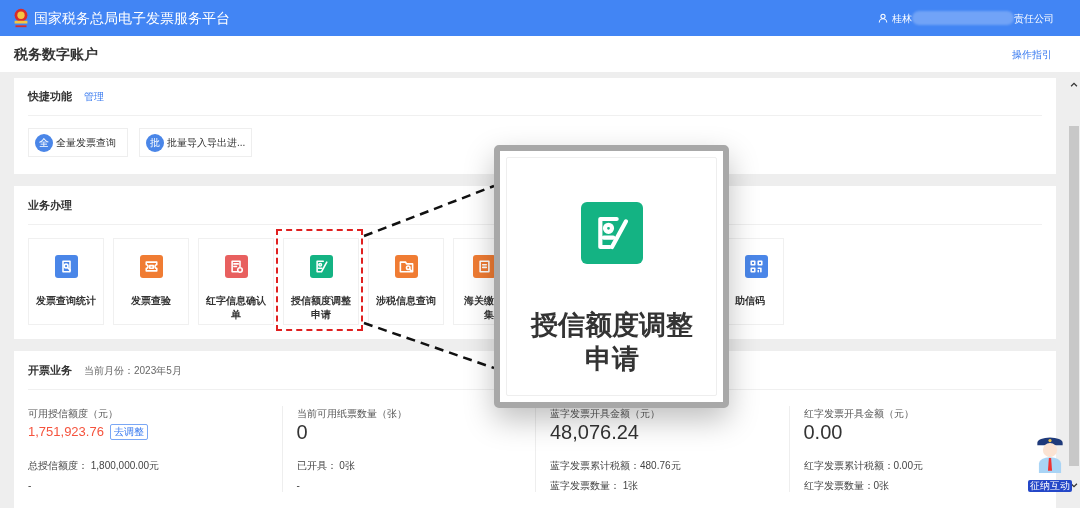 The height and width of the screenshot is (508, 1080). What do you see at coordinates (1074, 296) in the screenshot?
I see `scroll-thumb` at bounding box center [1074, 296].